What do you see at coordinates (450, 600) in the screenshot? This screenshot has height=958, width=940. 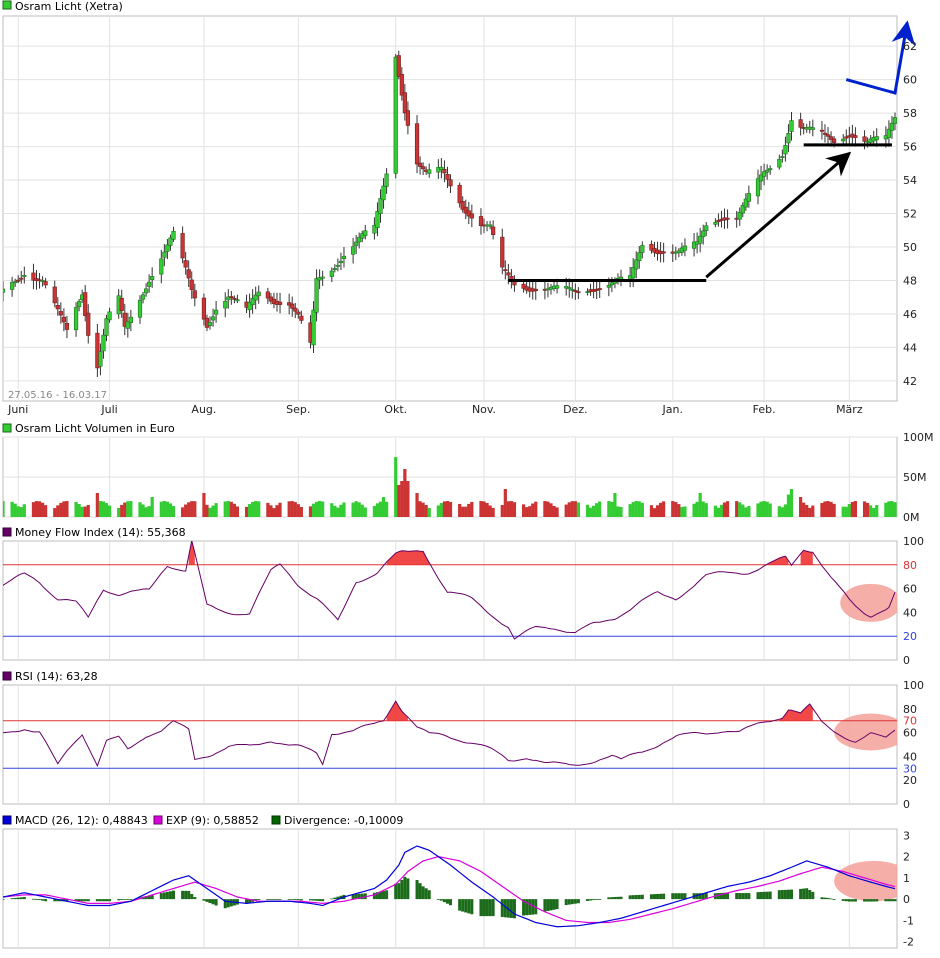 I see `mfi-plot-area` at bounding box center [450, 600].